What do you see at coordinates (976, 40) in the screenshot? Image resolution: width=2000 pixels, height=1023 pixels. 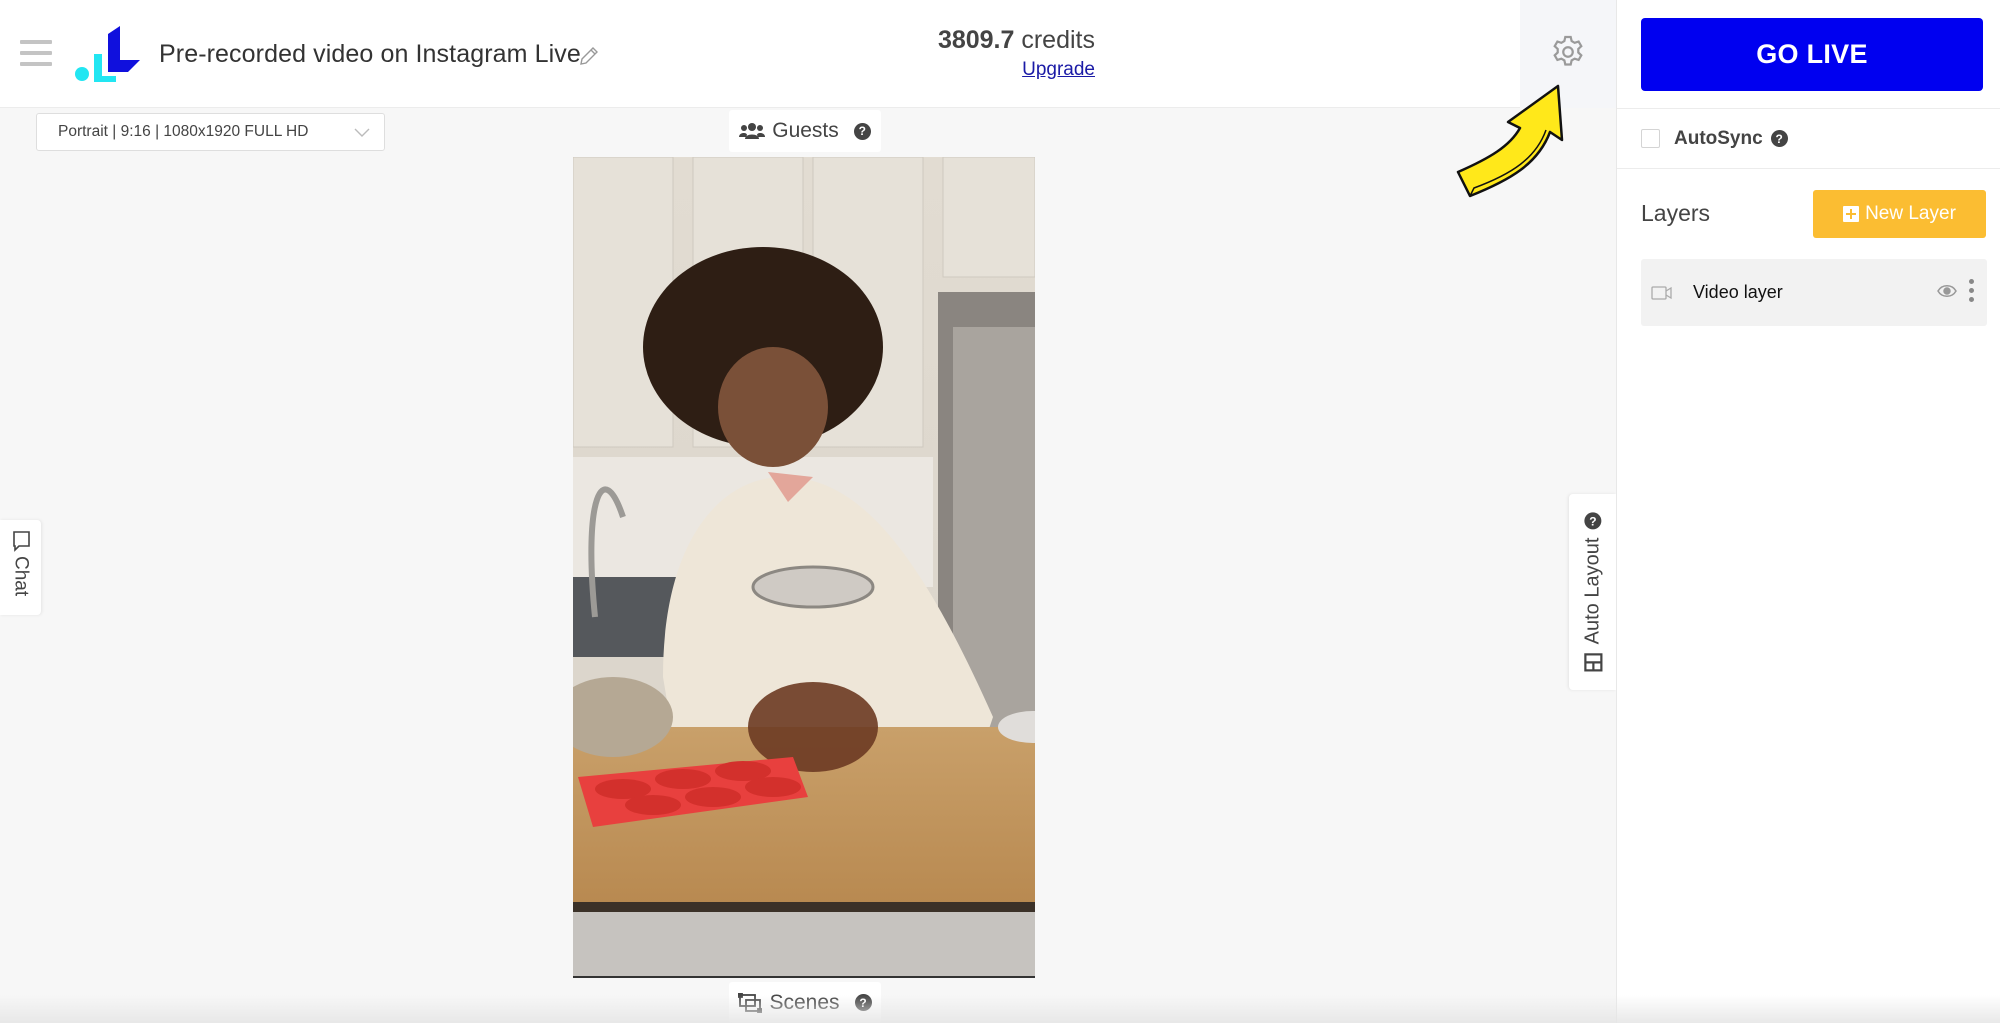 I see `credits-value: 3809.7` at bounding box center [976, 40].